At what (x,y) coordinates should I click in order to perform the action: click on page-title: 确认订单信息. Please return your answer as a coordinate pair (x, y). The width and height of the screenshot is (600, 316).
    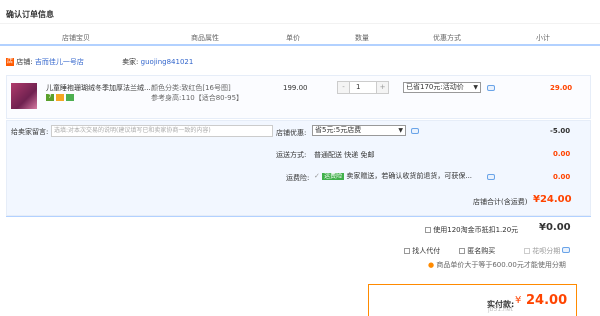
    Looking at the image, I should click on (30, 14).